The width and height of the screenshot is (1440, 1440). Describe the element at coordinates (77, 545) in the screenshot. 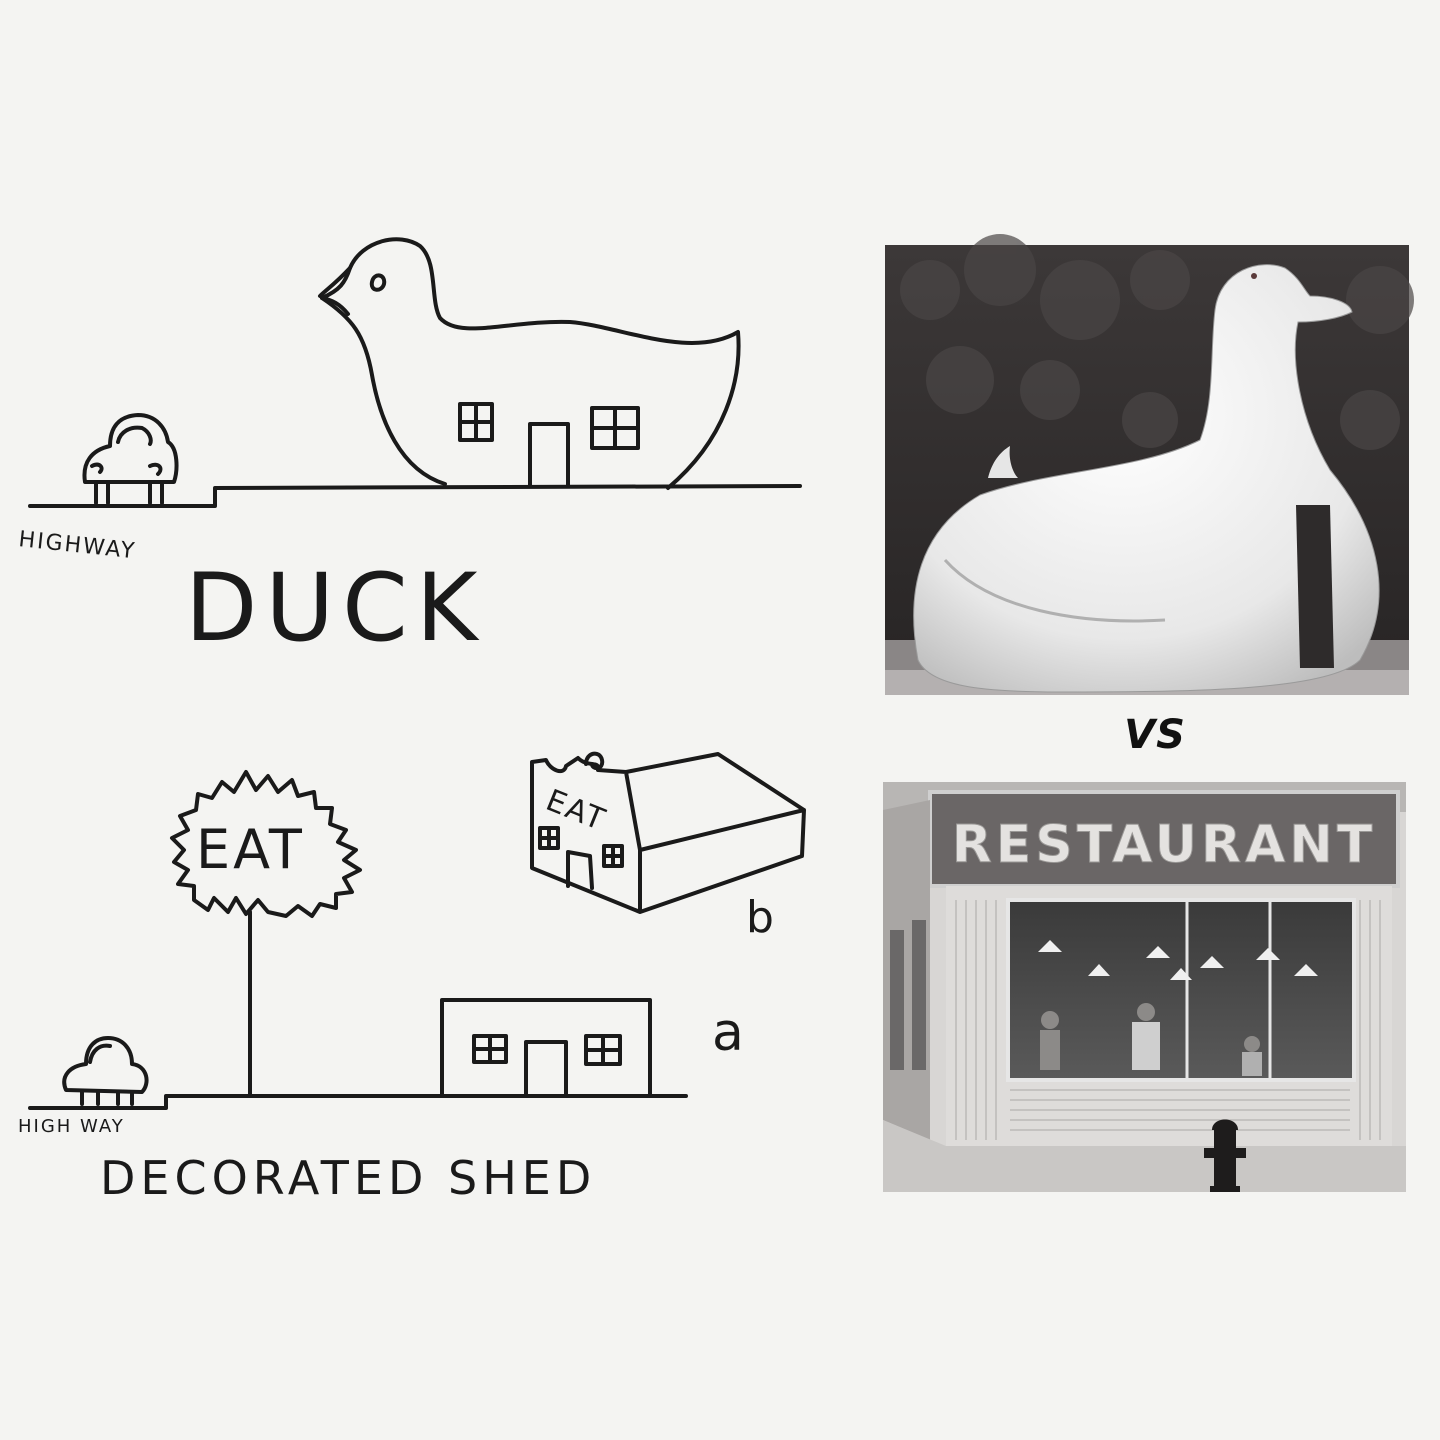

I see `duck-highway-label: HIGHWAY` at that location.